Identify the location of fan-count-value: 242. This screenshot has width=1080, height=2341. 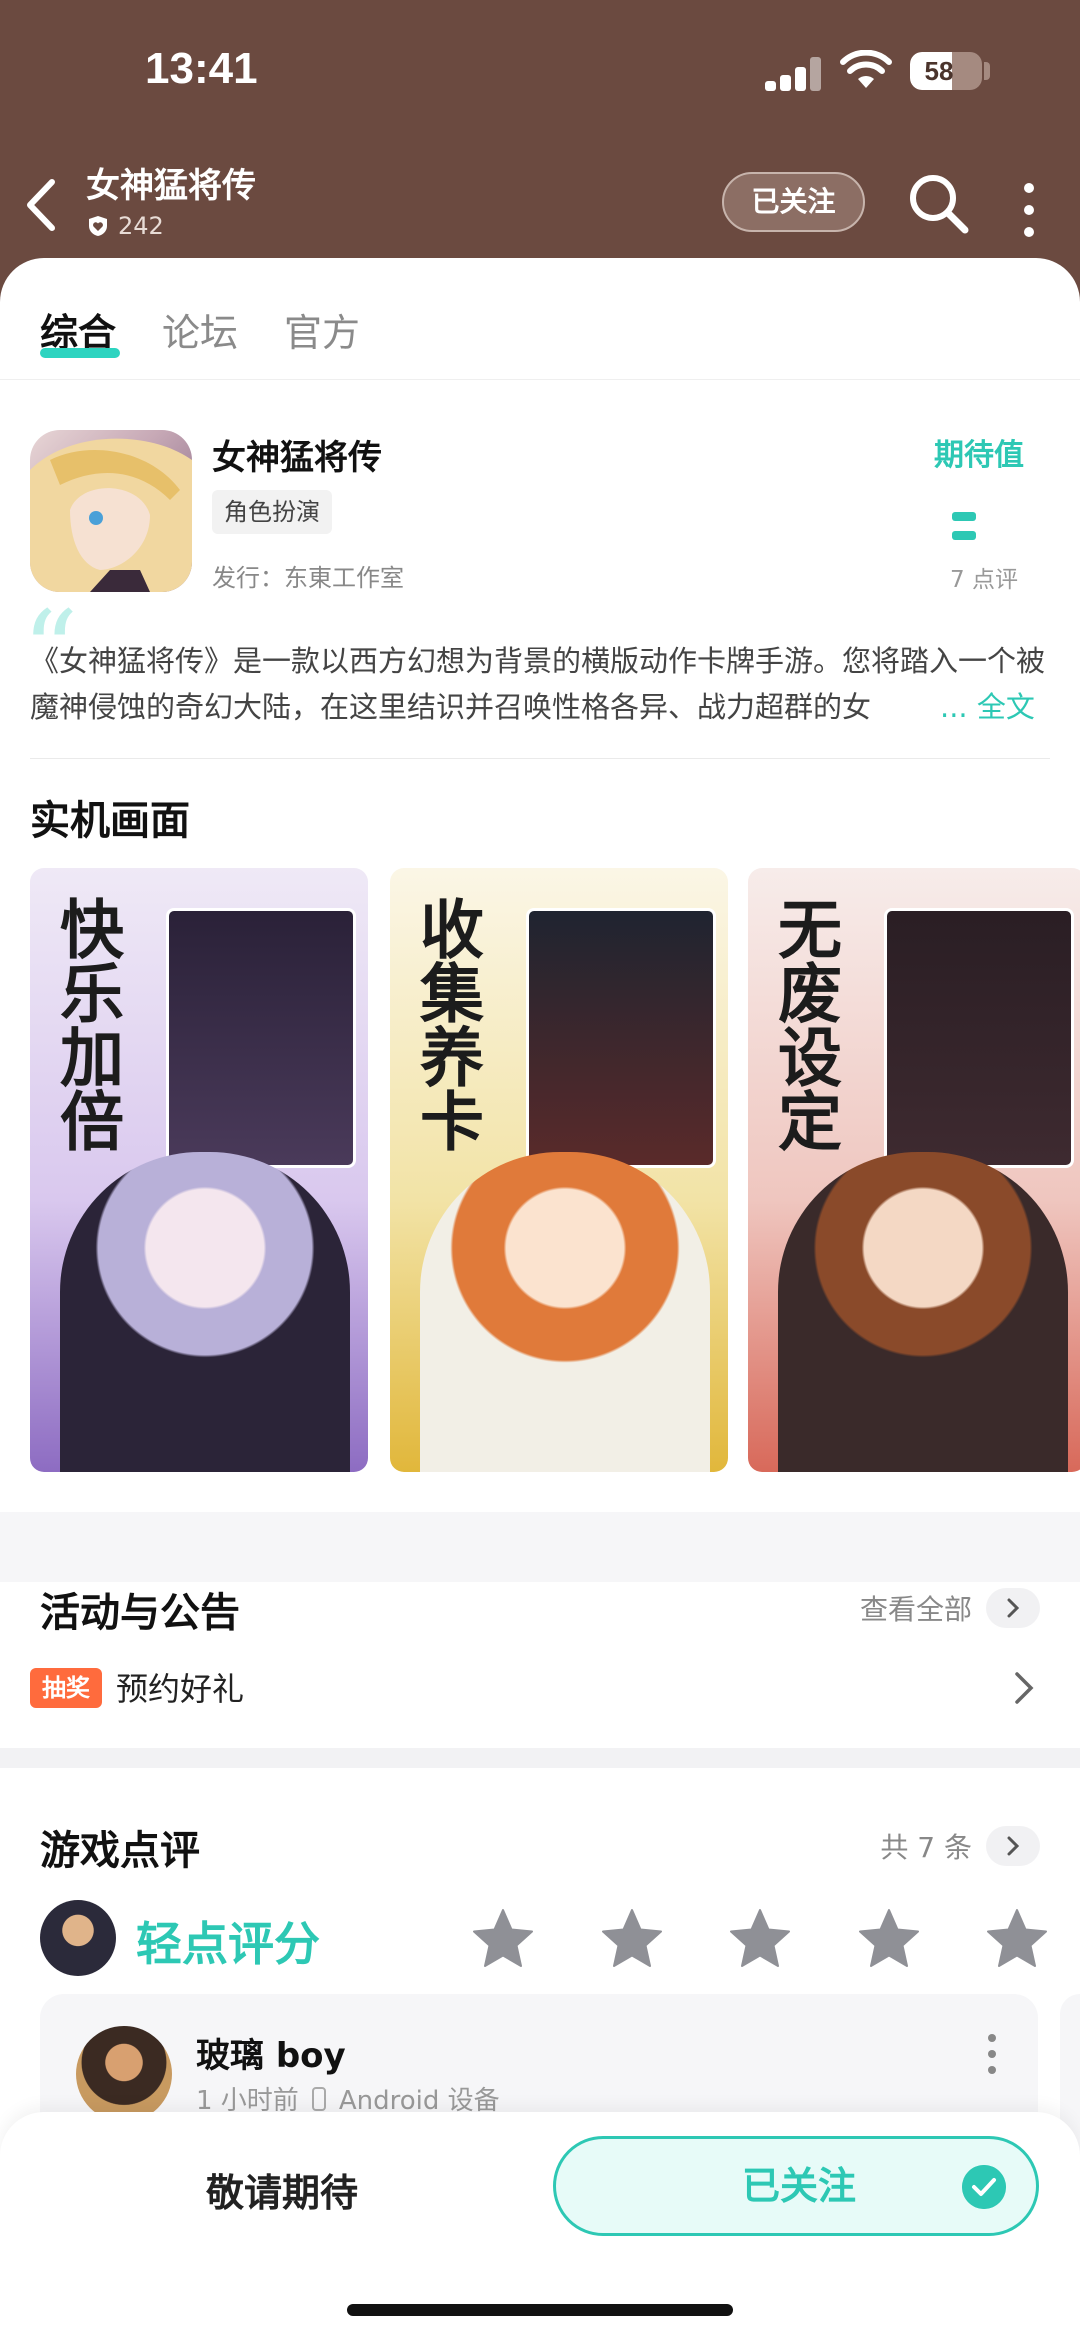
(141, 226).